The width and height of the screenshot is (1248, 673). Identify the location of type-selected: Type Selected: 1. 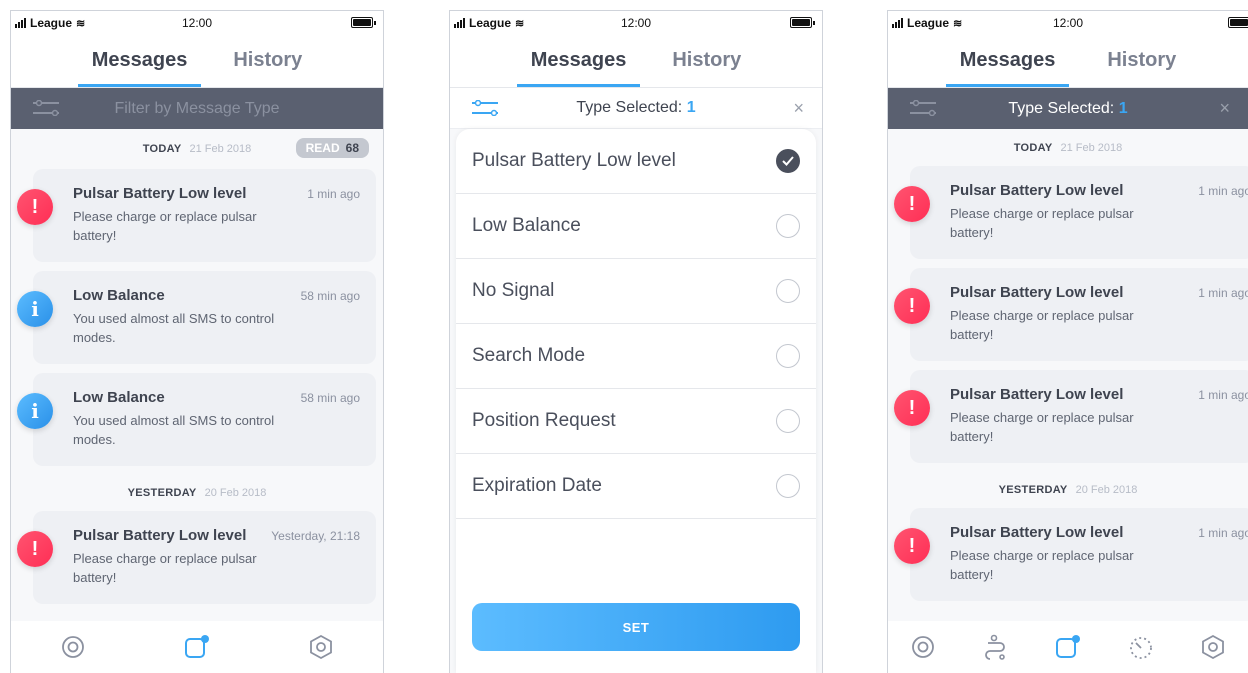
(635, 108).